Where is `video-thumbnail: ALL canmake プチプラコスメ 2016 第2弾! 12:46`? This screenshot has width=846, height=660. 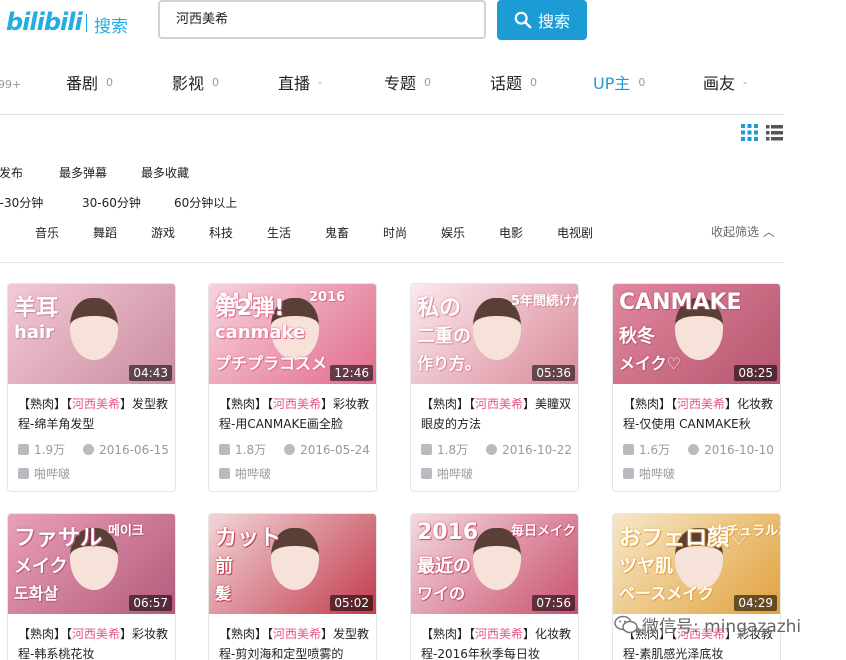
video-thumbnail: ALL canmake プチプラコスメ 2016 第2弾! 12:46 is located at coordinates (292, 334).